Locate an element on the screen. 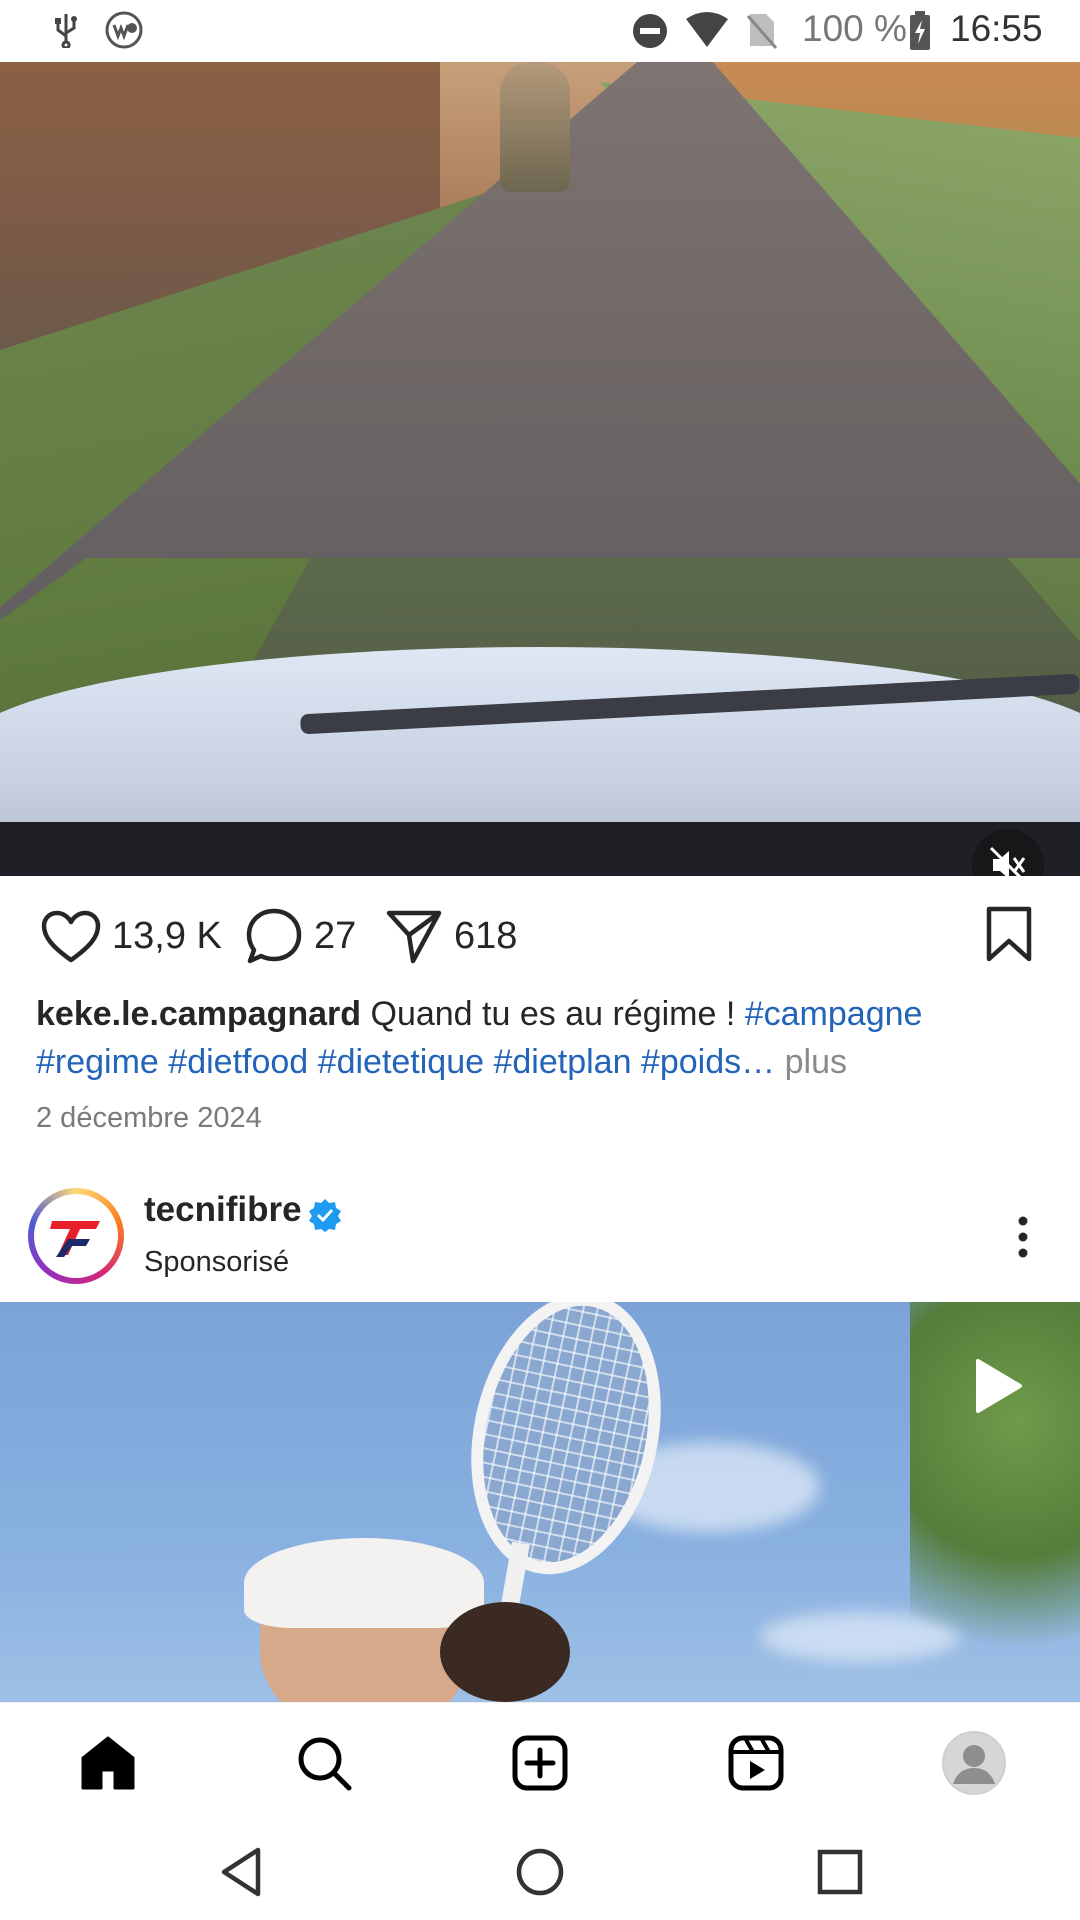  player-cap is located at coordinates (364, 1583).